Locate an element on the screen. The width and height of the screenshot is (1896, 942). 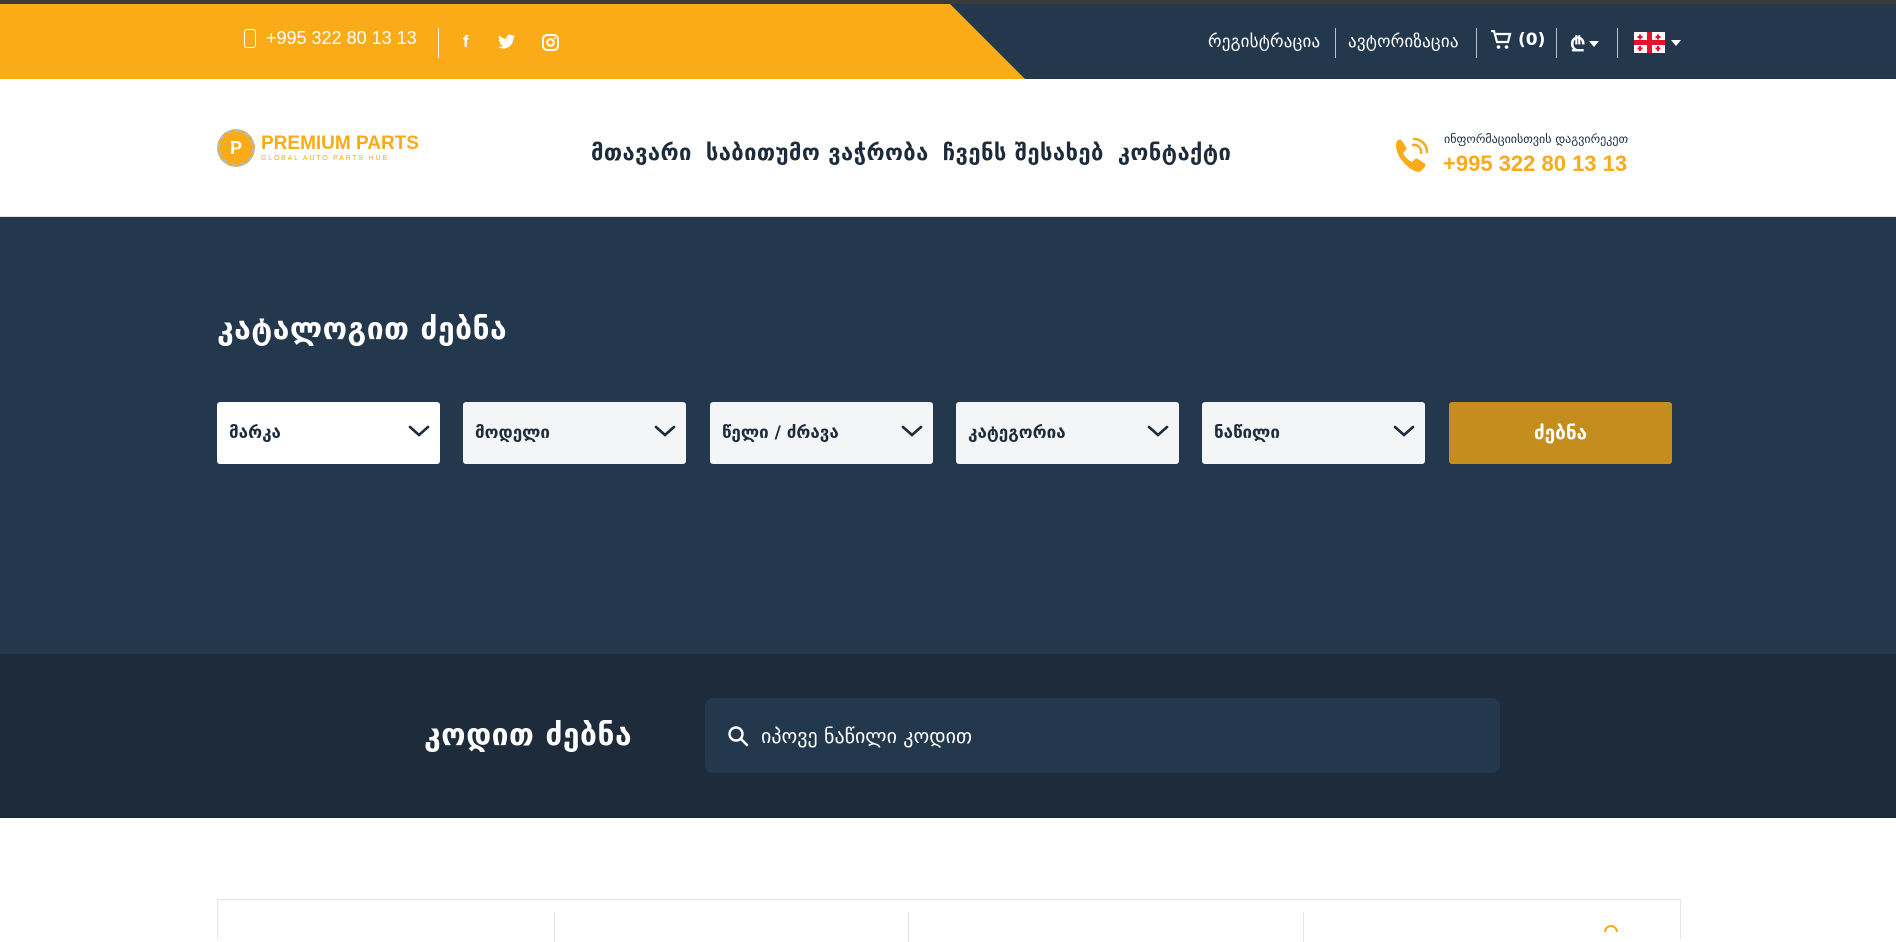
code-search-input is located at coordinates (1121, 735).